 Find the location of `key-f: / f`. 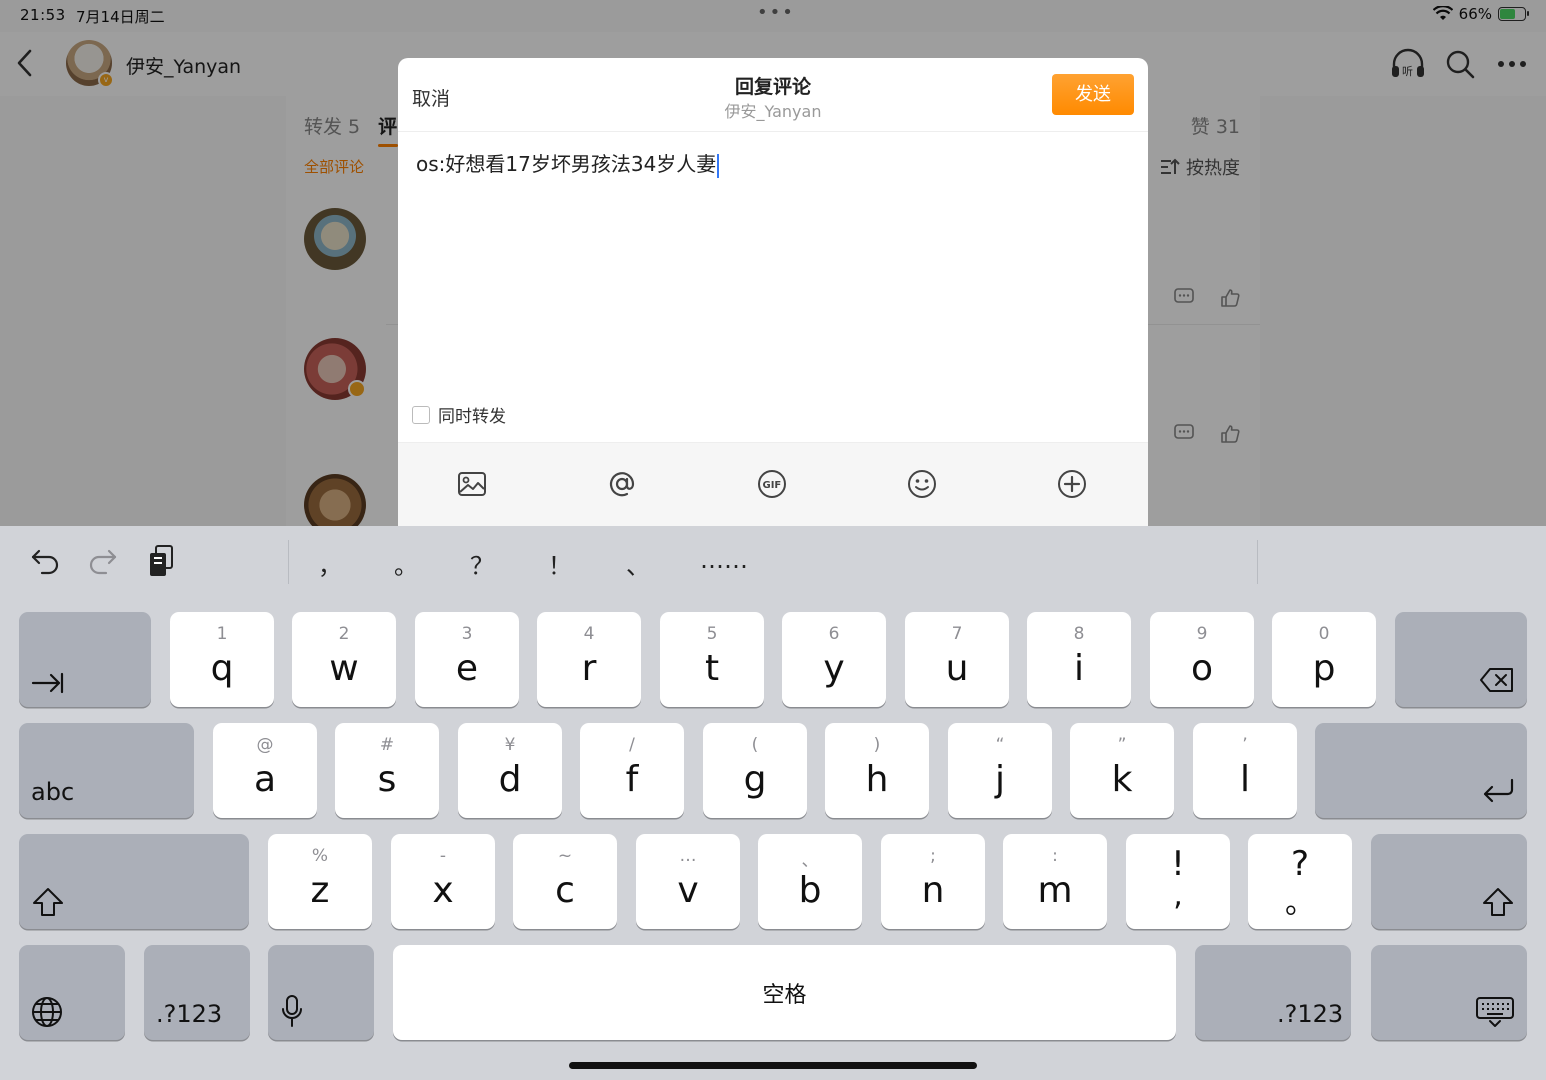

key-f: / f is located at coordinates (632, 770).